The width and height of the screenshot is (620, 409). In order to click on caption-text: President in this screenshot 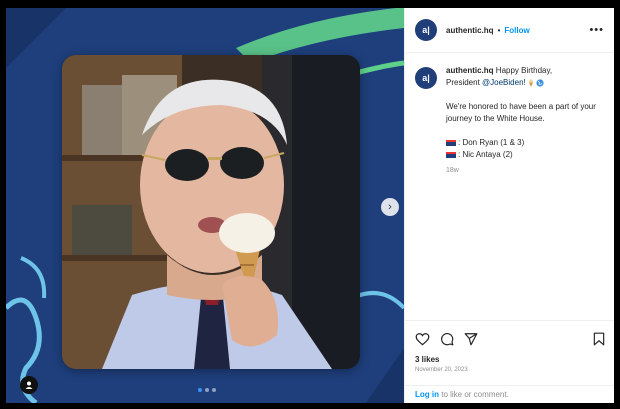, I will do `click(463, 82)`.